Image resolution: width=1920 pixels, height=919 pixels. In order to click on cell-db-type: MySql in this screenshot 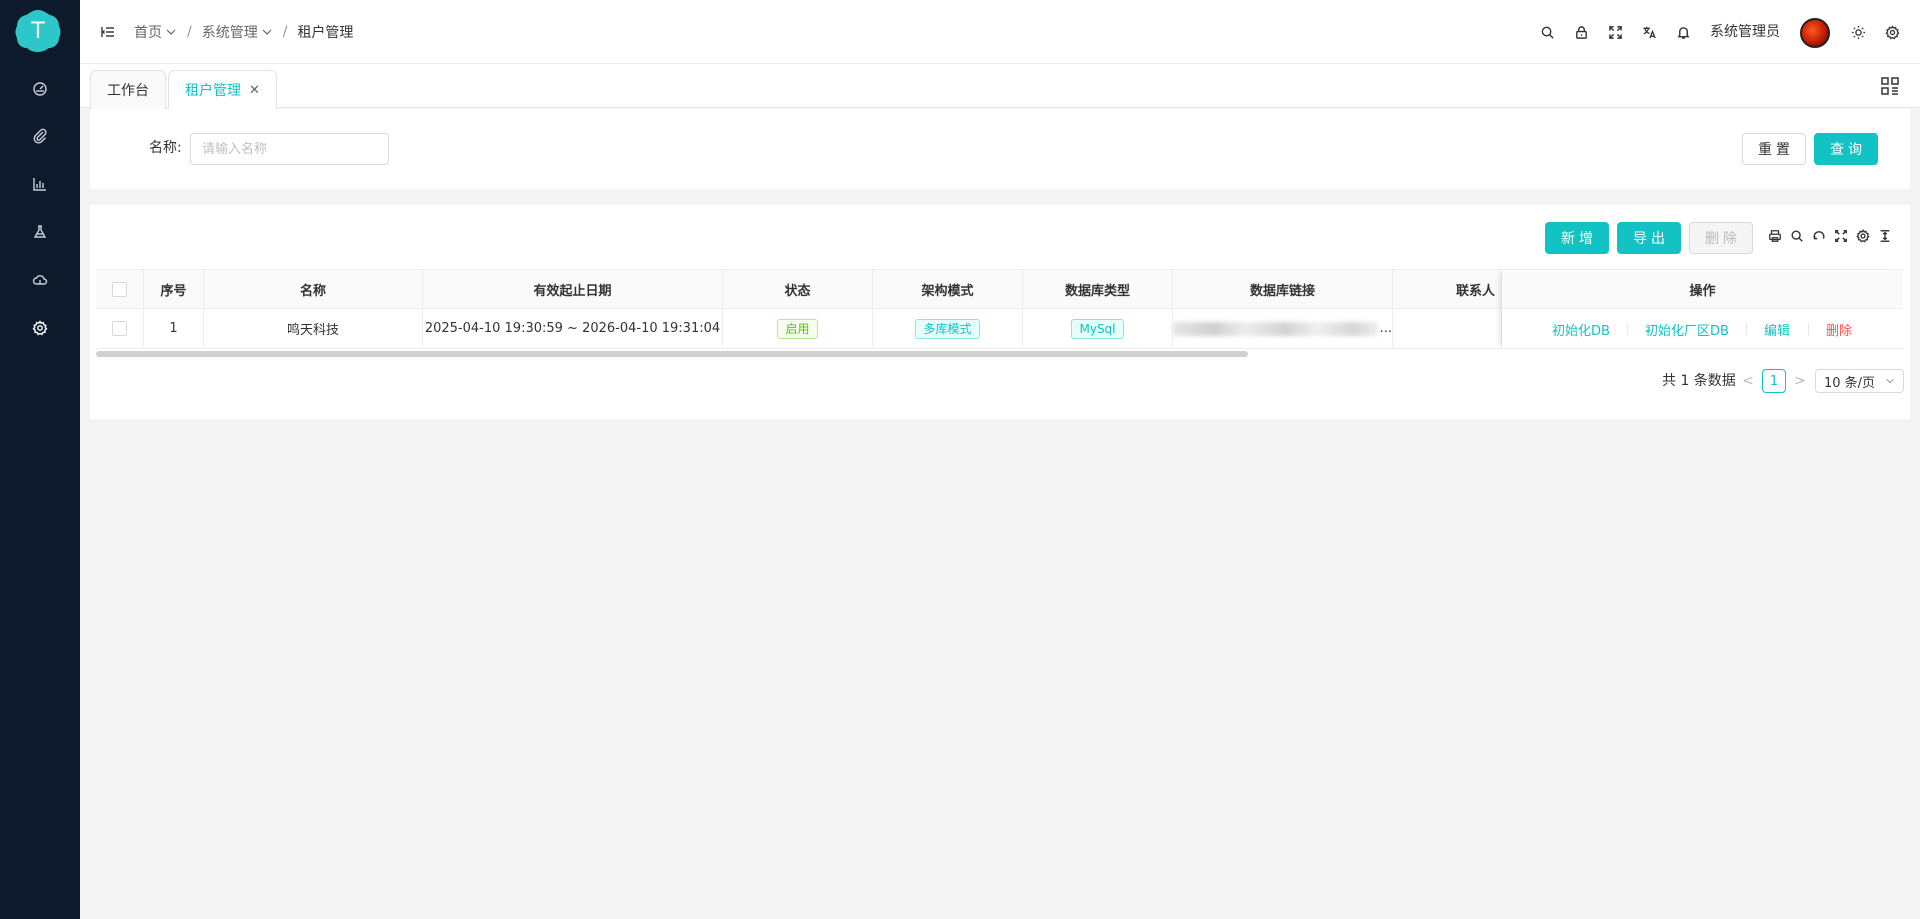, I will do `click(1098, 328)`.